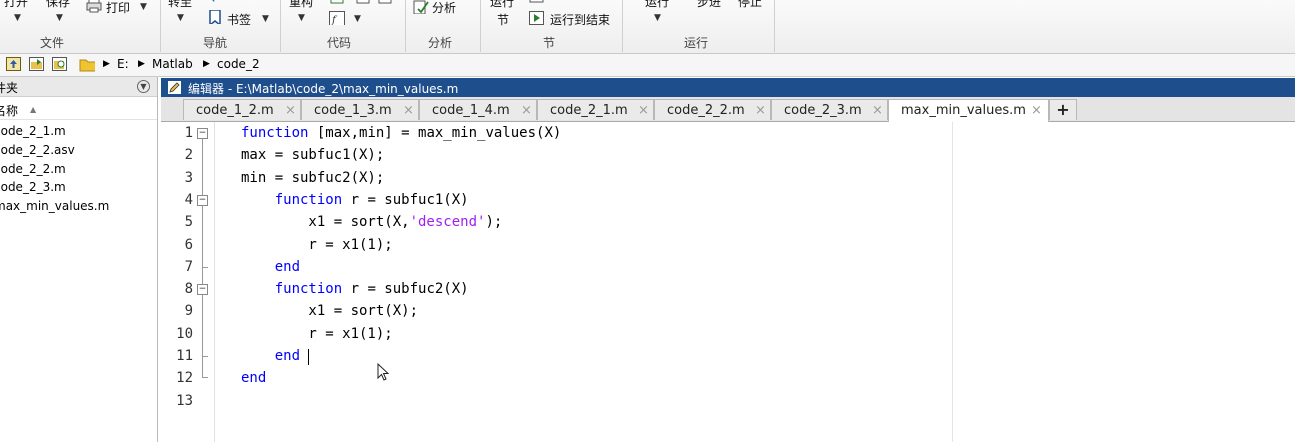  I want to click on advance-icon, so click(537, 3).